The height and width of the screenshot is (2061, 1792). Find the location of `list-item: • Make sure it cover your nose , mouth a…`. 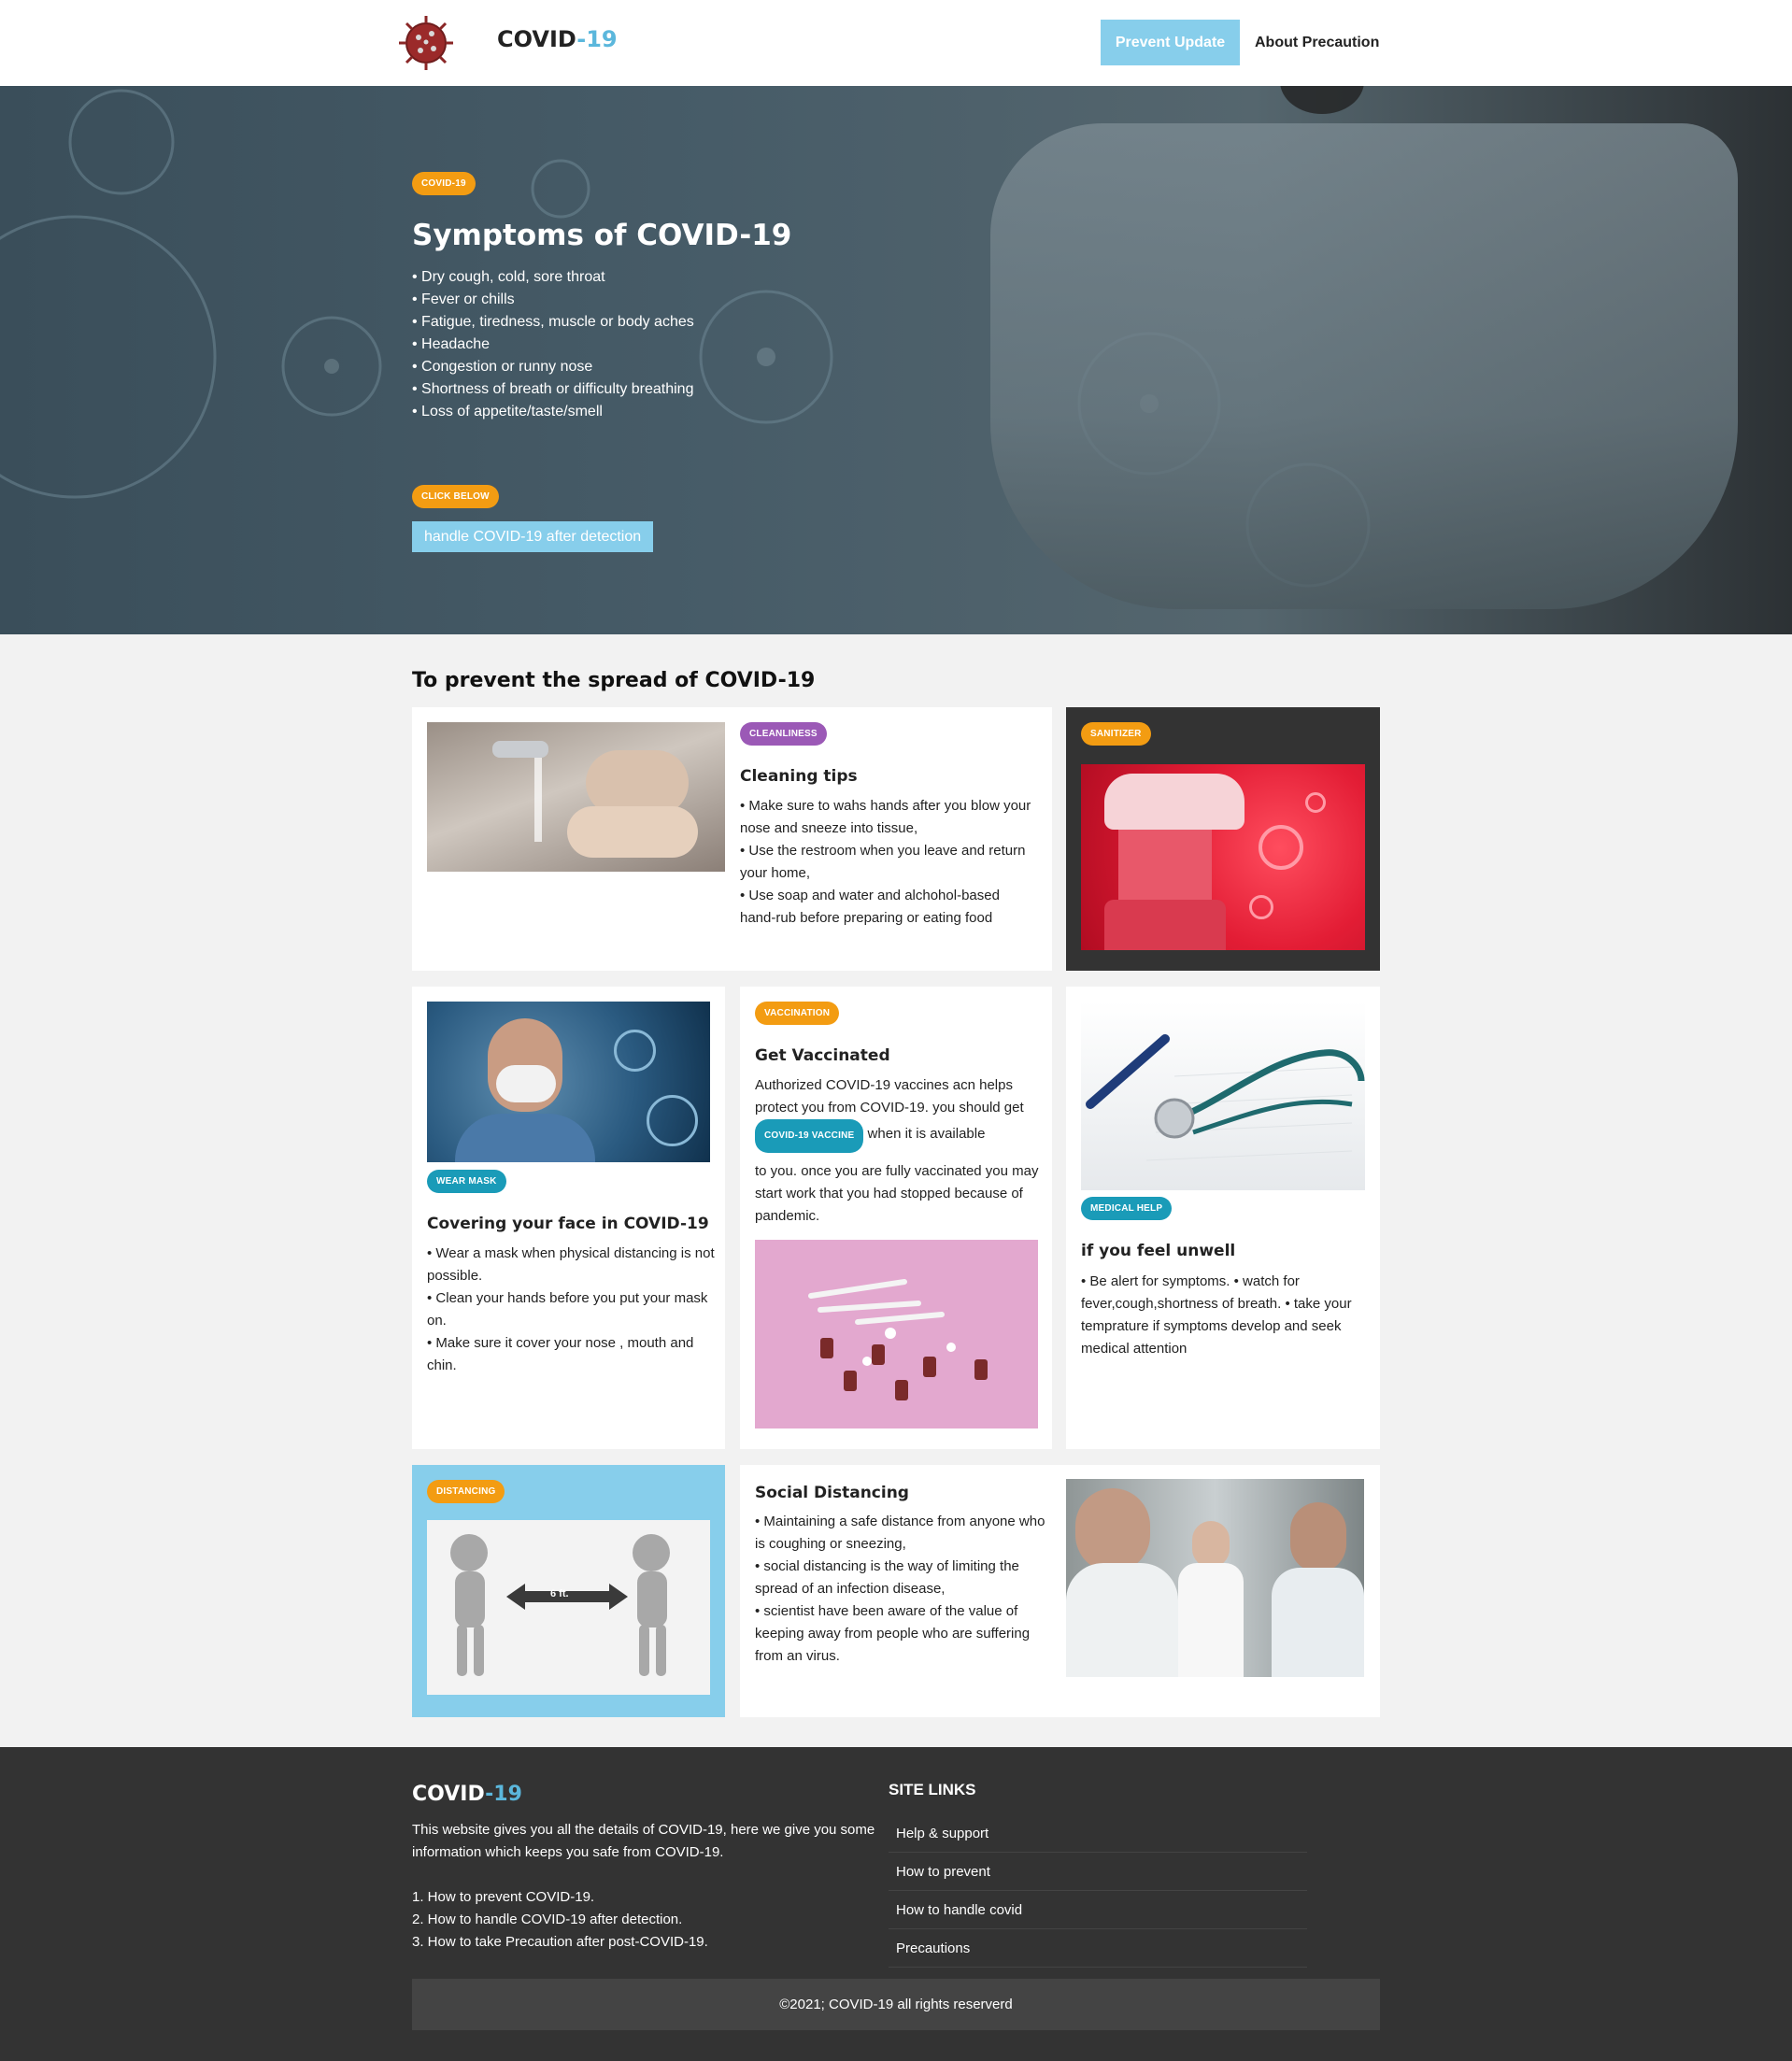

list-item: • Make sure it cover your nose , mouth a… is located at coordinates (560, 1354).